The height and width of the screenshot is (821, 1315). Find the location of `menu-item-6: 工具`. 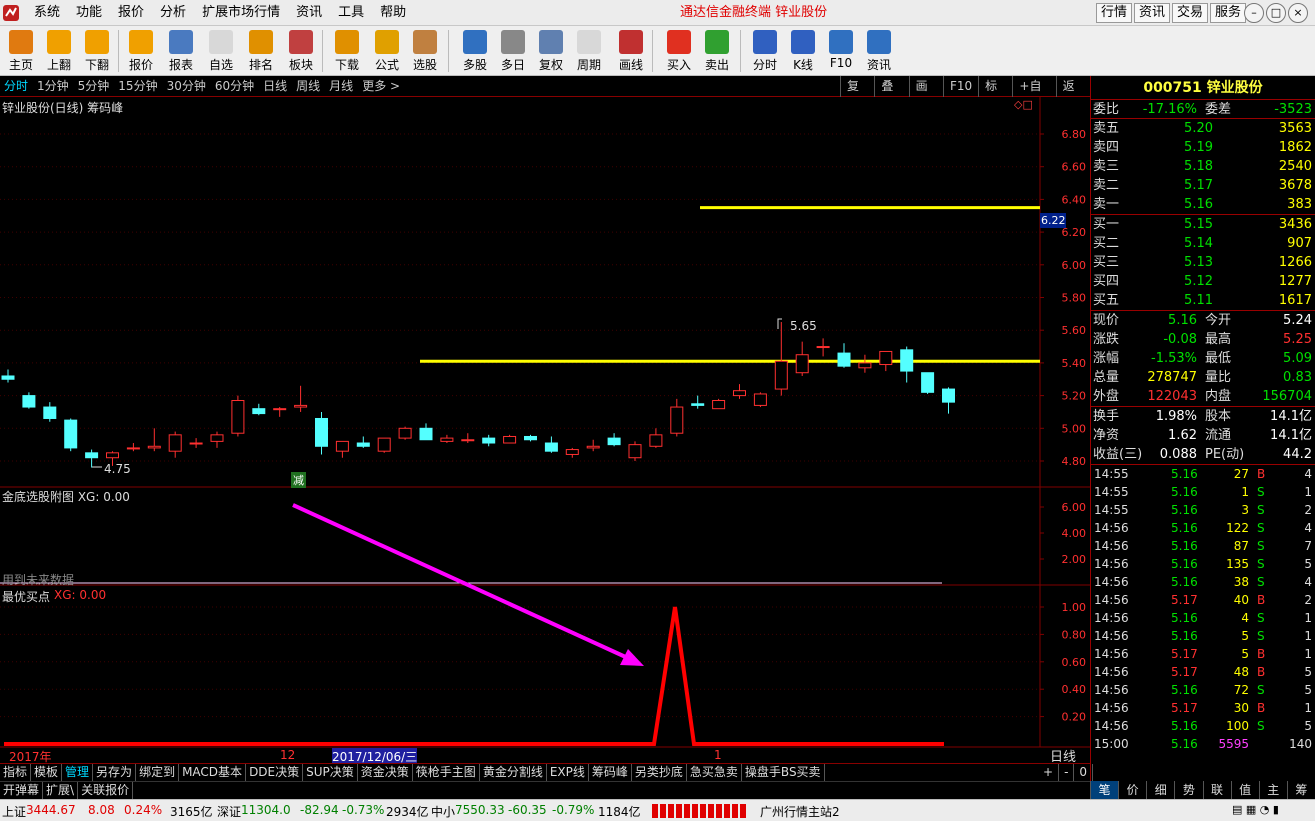

menu-item-6: 工具 is located at coordinates (351, 13).